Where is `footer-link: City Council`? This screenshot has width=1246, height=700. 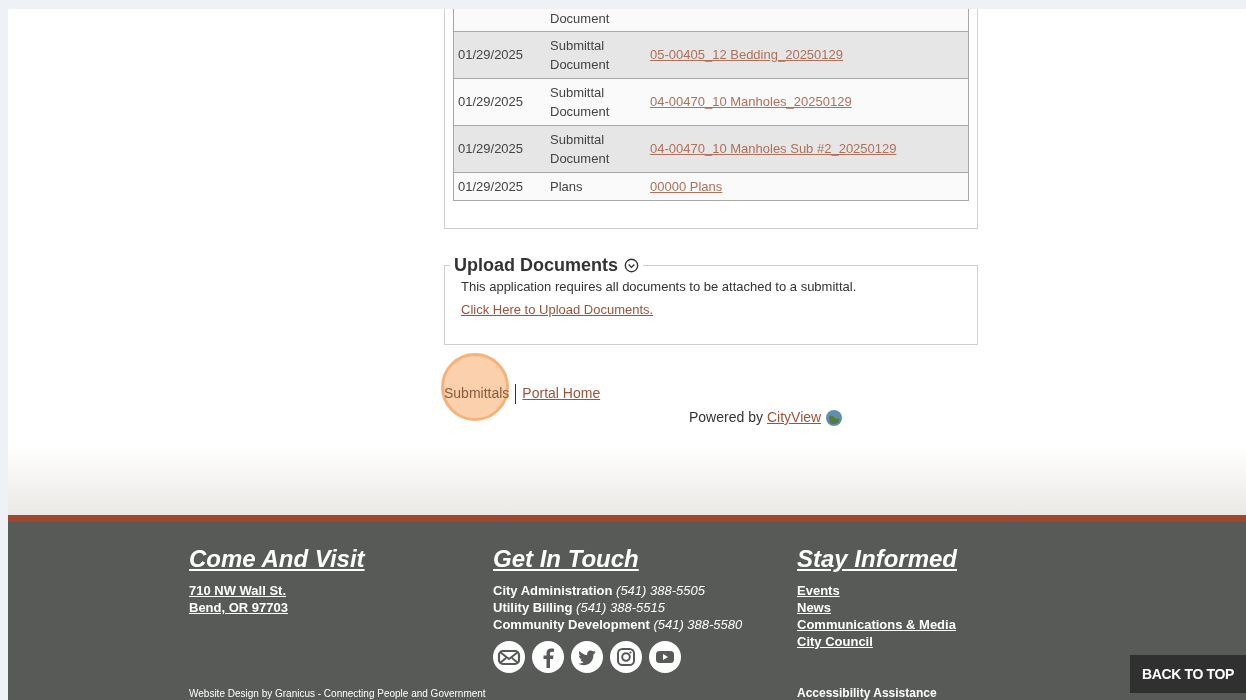
footer-link: City Council is located at coordinates (835, 641).